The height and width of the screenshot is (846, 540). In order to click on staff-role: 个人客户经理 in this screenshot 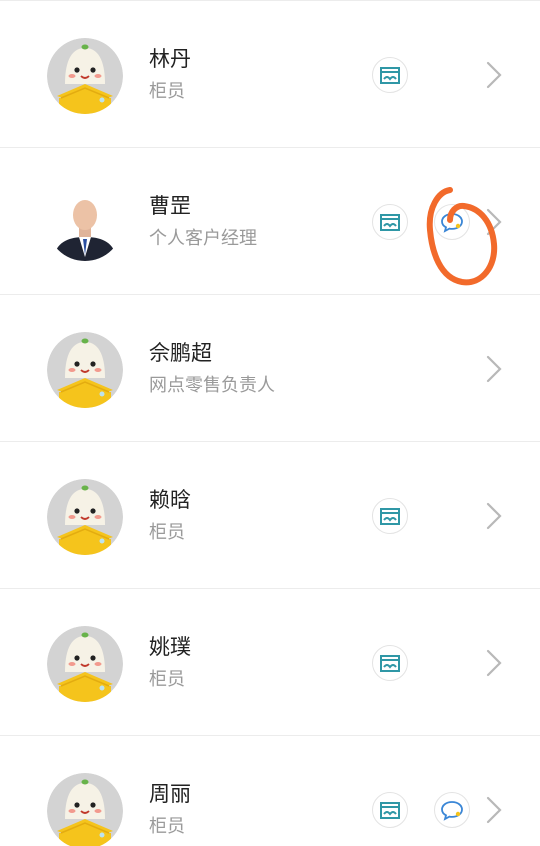, I will do `click(203, 238)`.